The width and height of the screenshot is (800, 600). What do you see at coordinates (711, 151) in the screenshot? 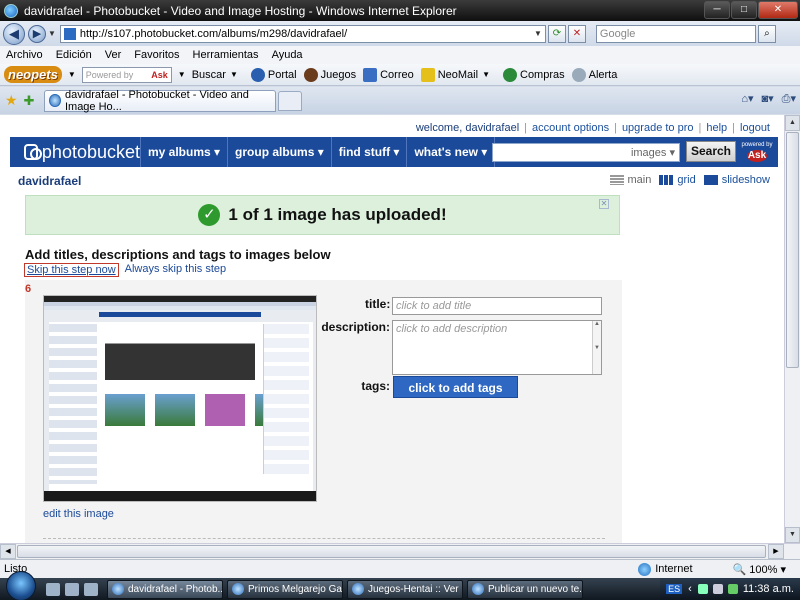
I see `search-button: Search` at bounding box center [711, 151].